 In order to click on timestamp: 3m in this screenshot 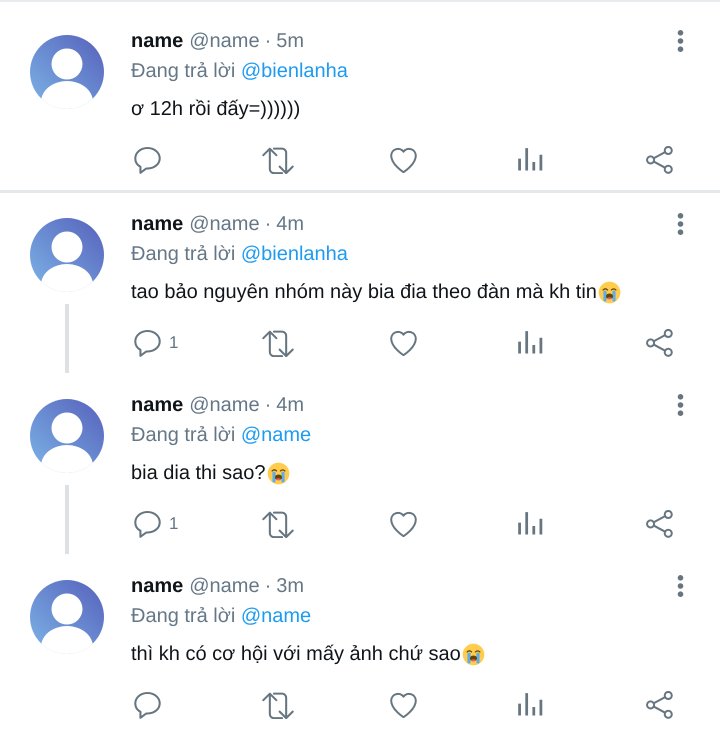, I will do `click(290, 586)`.